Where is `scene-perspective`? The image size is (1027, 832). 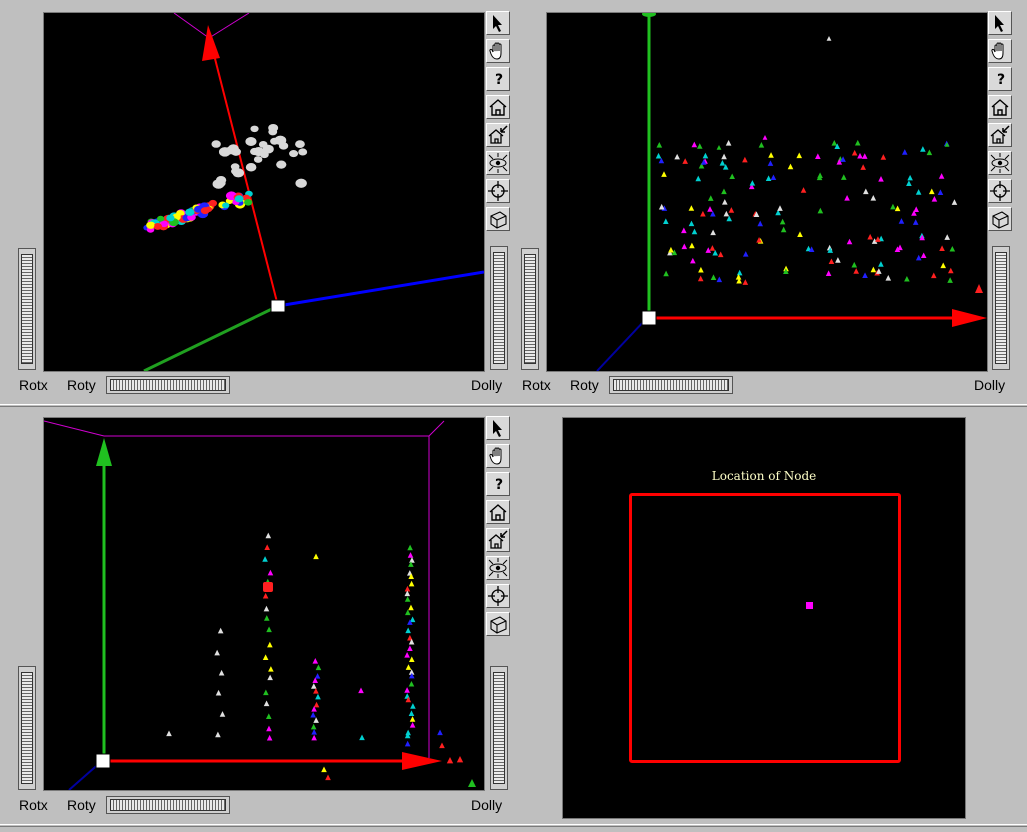
scene-perspective is located at coordinates (313, 192).